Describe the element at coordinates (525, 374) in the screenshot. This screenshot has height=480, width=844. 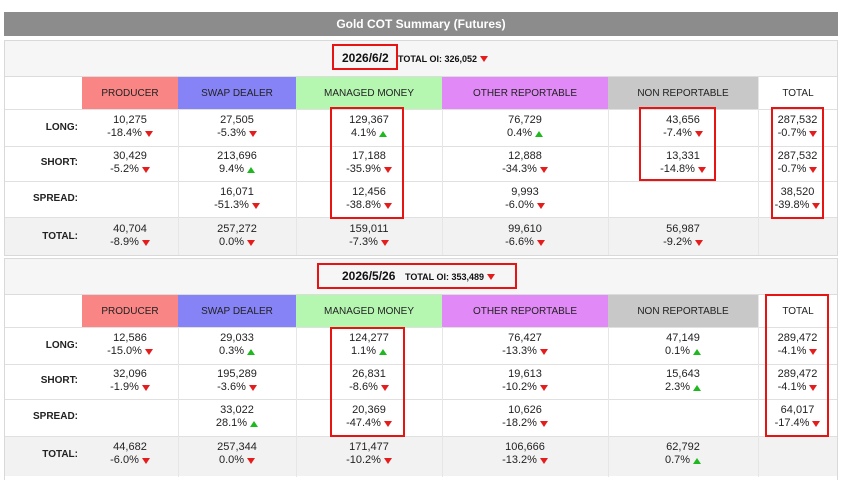
I see `value: 19,613` at that location.